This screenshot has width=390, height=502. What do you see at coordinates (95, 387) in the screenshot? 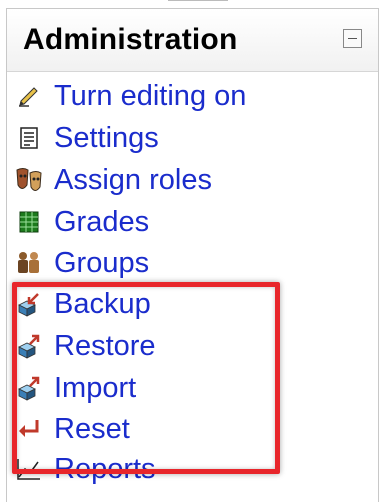
I see `menu-item-label: Import` at bounding box center [95, 387].